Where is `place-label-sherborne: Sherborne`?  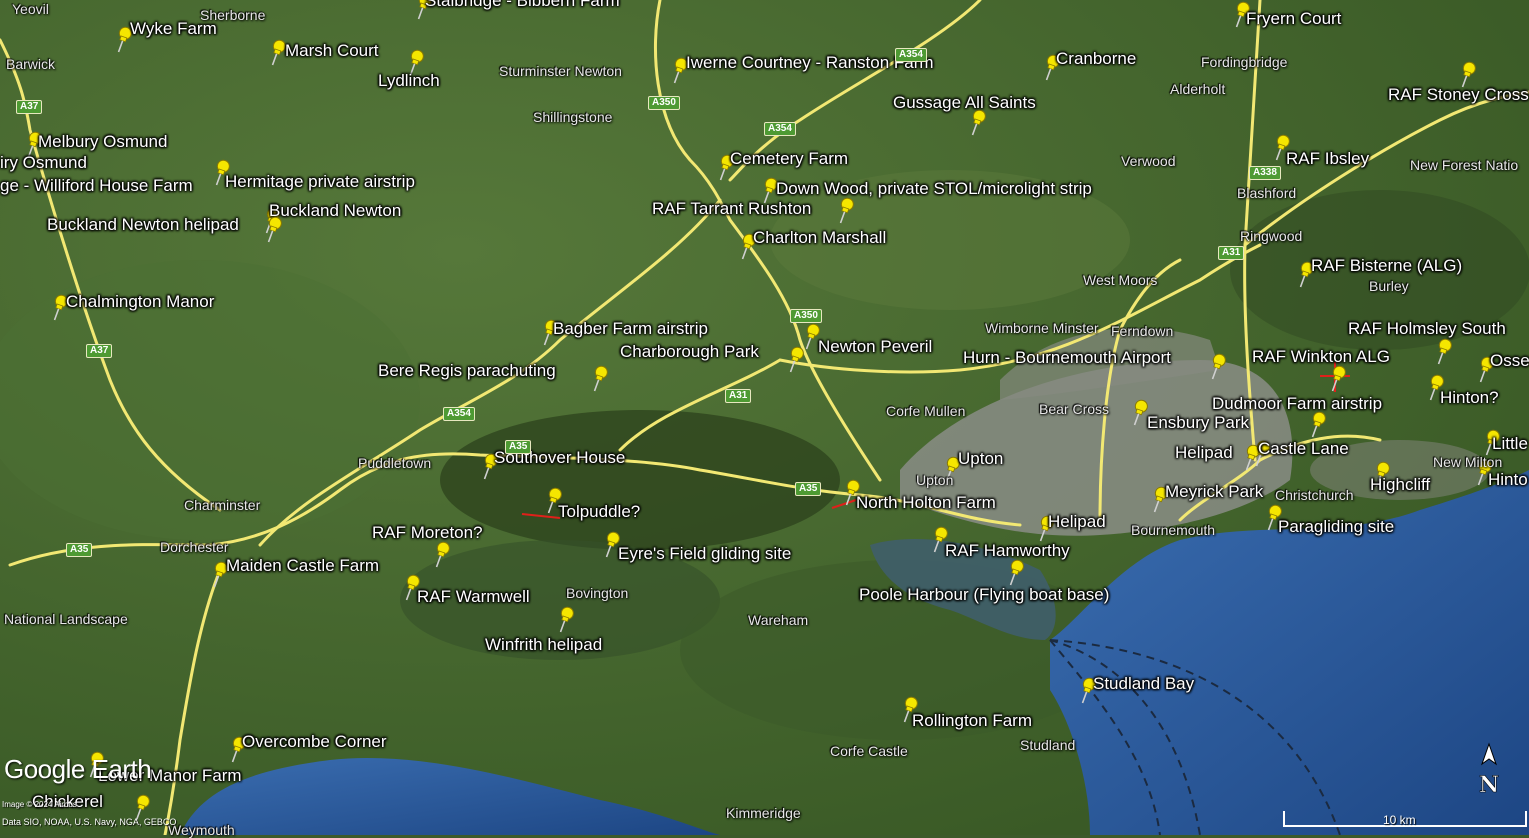 place-label-sherborne: Sherborne is located at coordinates (233, 15).